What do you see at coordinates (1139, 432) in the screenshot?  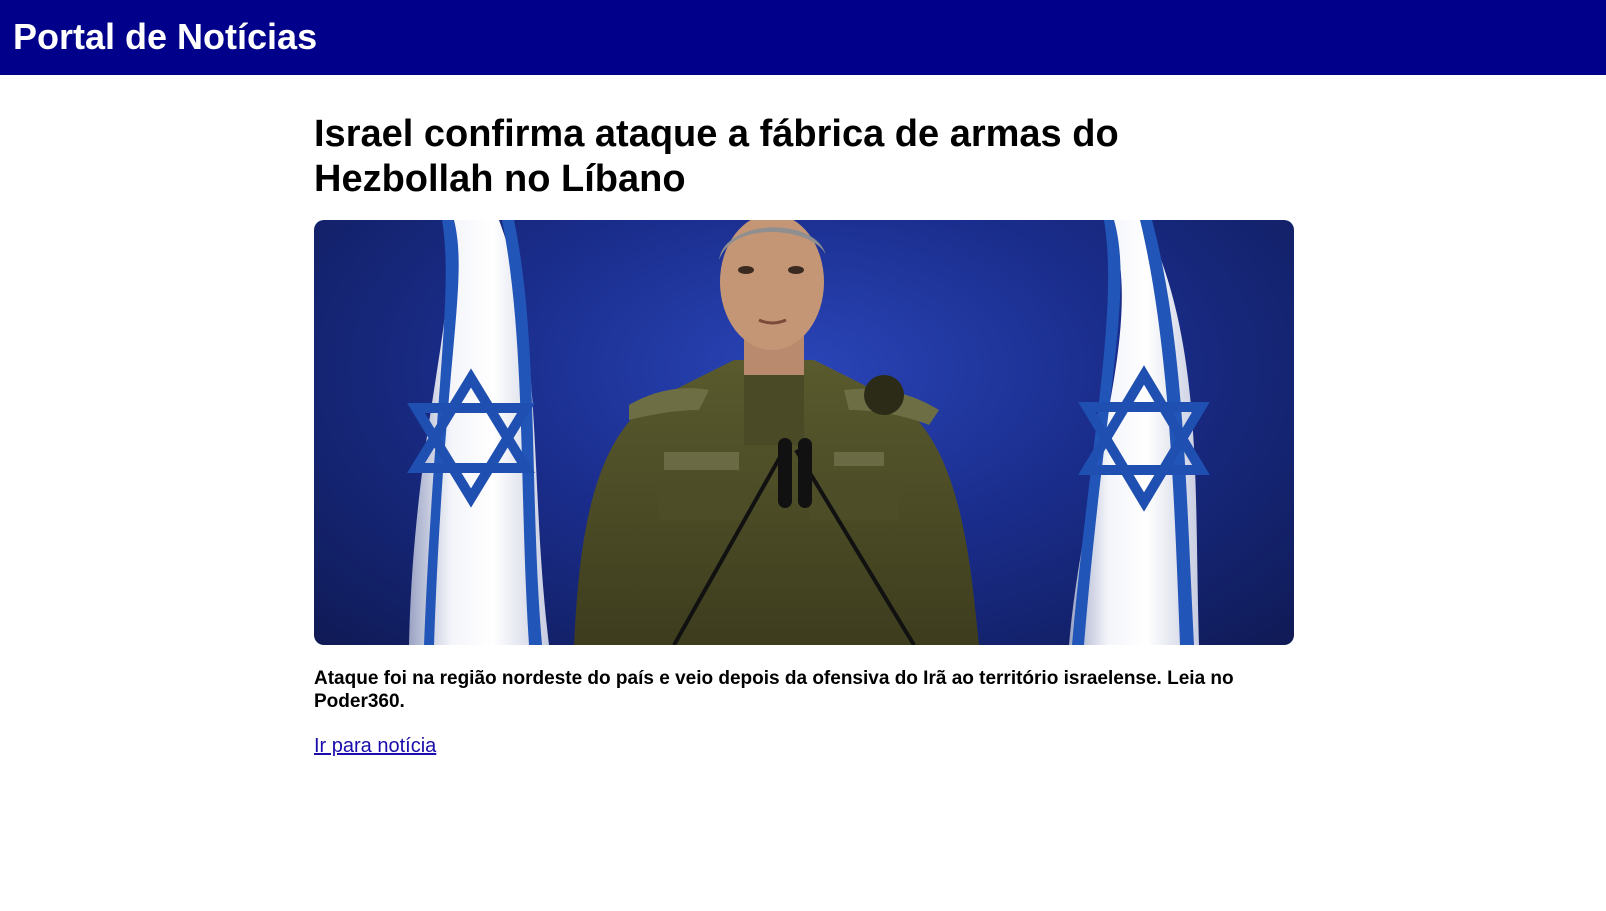 I see `flag-right-icon` at bounding box center [1139, 432].